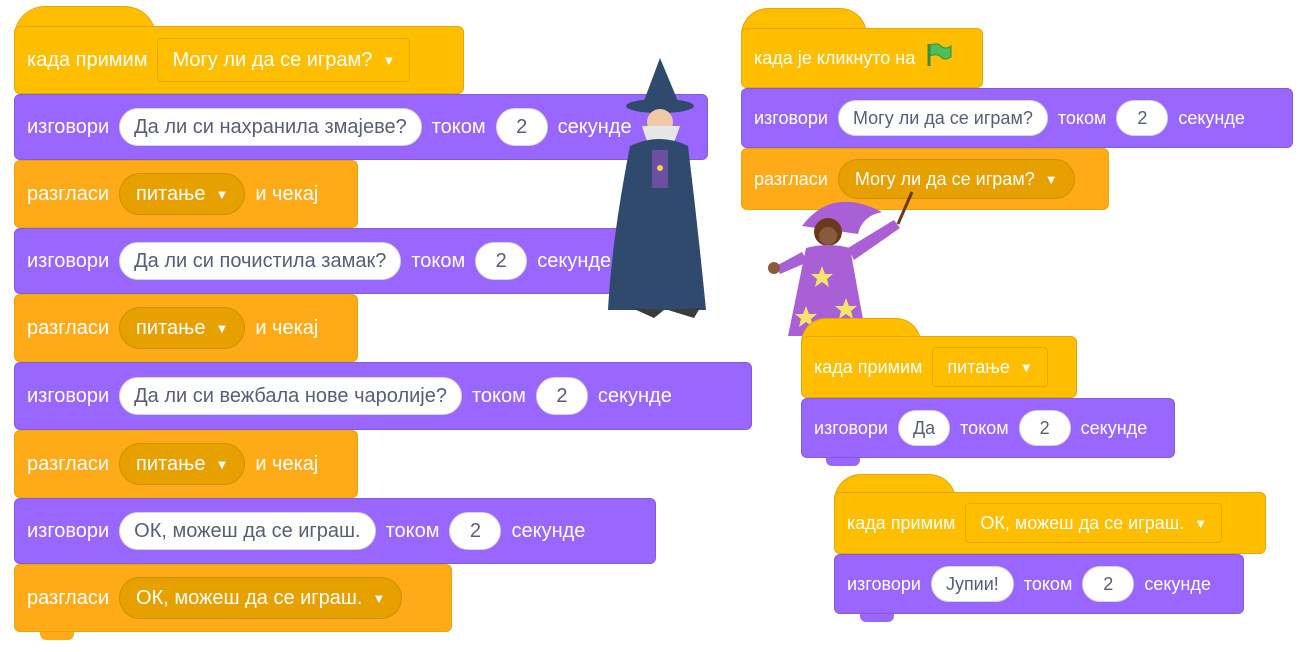 The height and width of the screenshot is (652, 1300). I want to click on broadcast-block: разгласи ОК, можеш да се играш. ▼, so click(233, 598).